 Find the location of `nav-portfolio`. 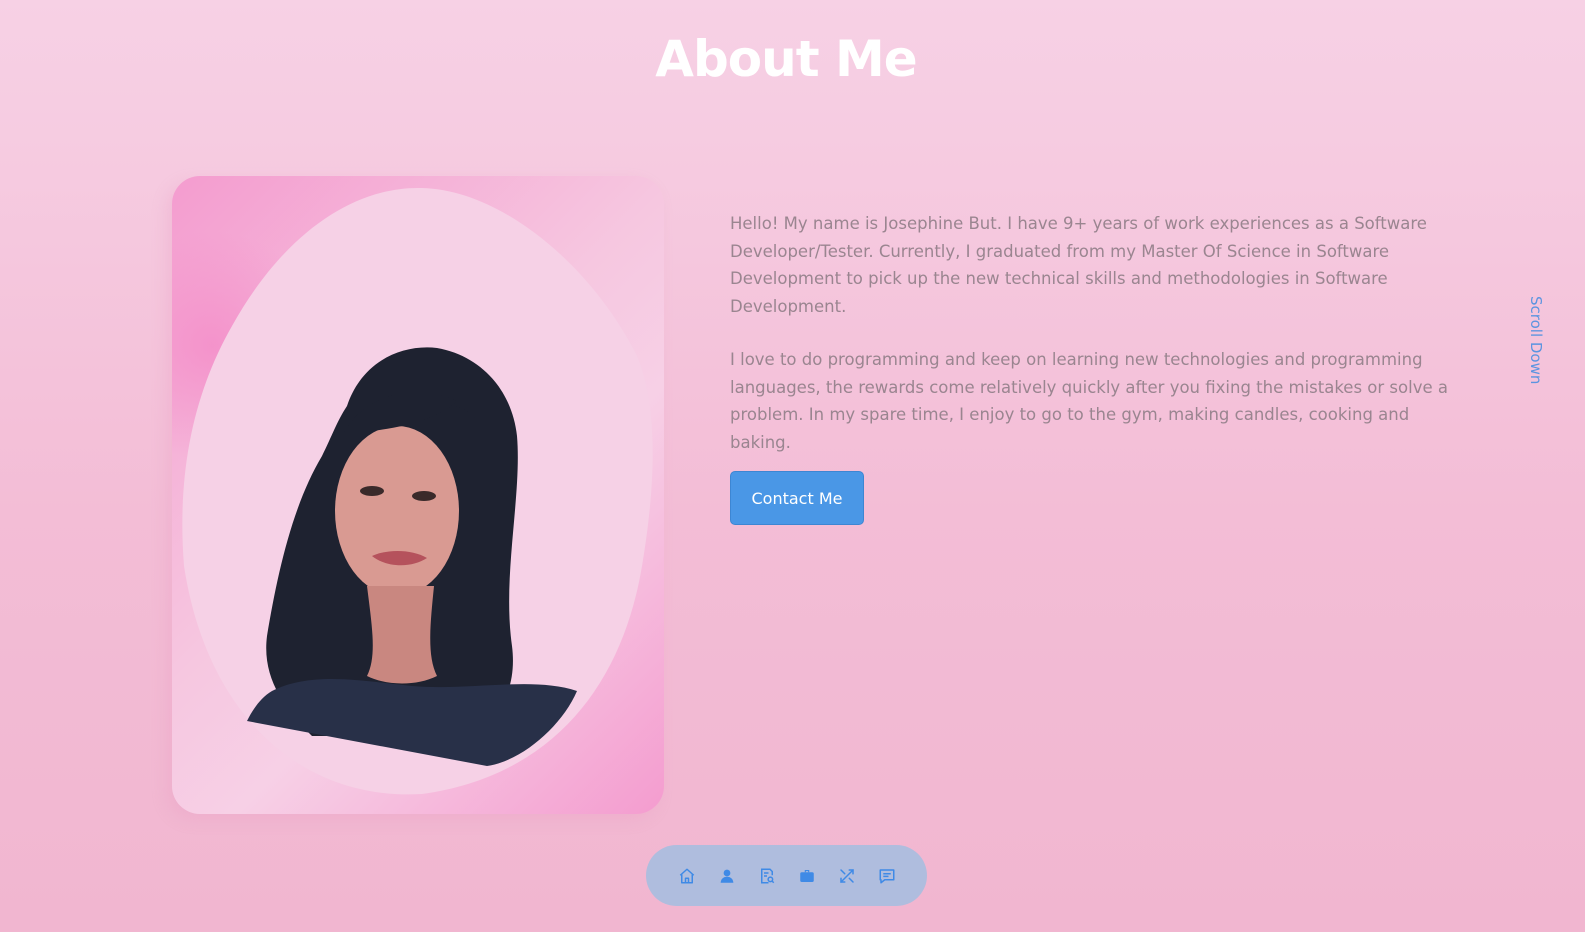

nav-portfolio is located at coordinates (806, 875).